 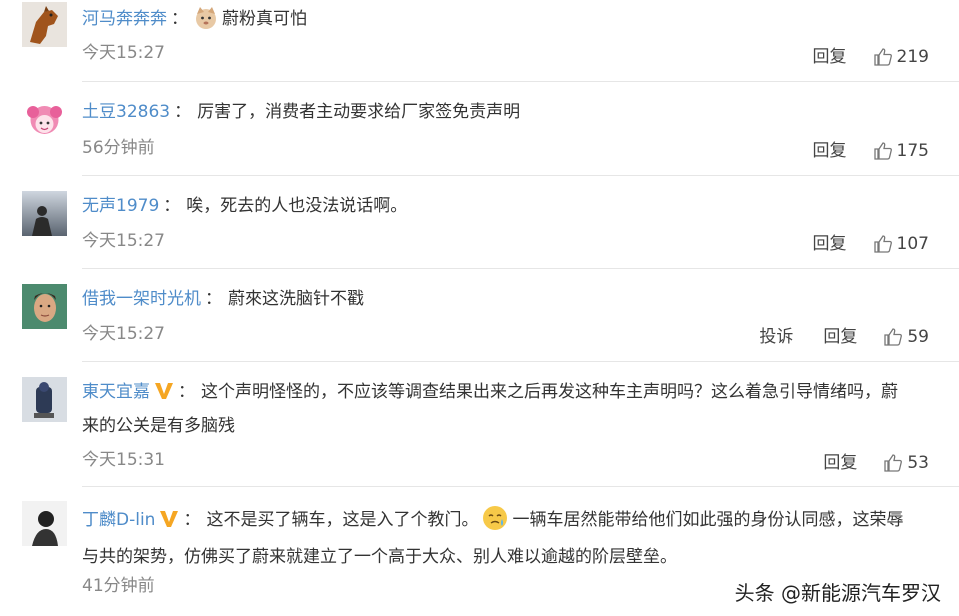 I want to click on comment-text: 厉害了，消费者主动要求给厂家签免责声明, so click(x=359, y=112).